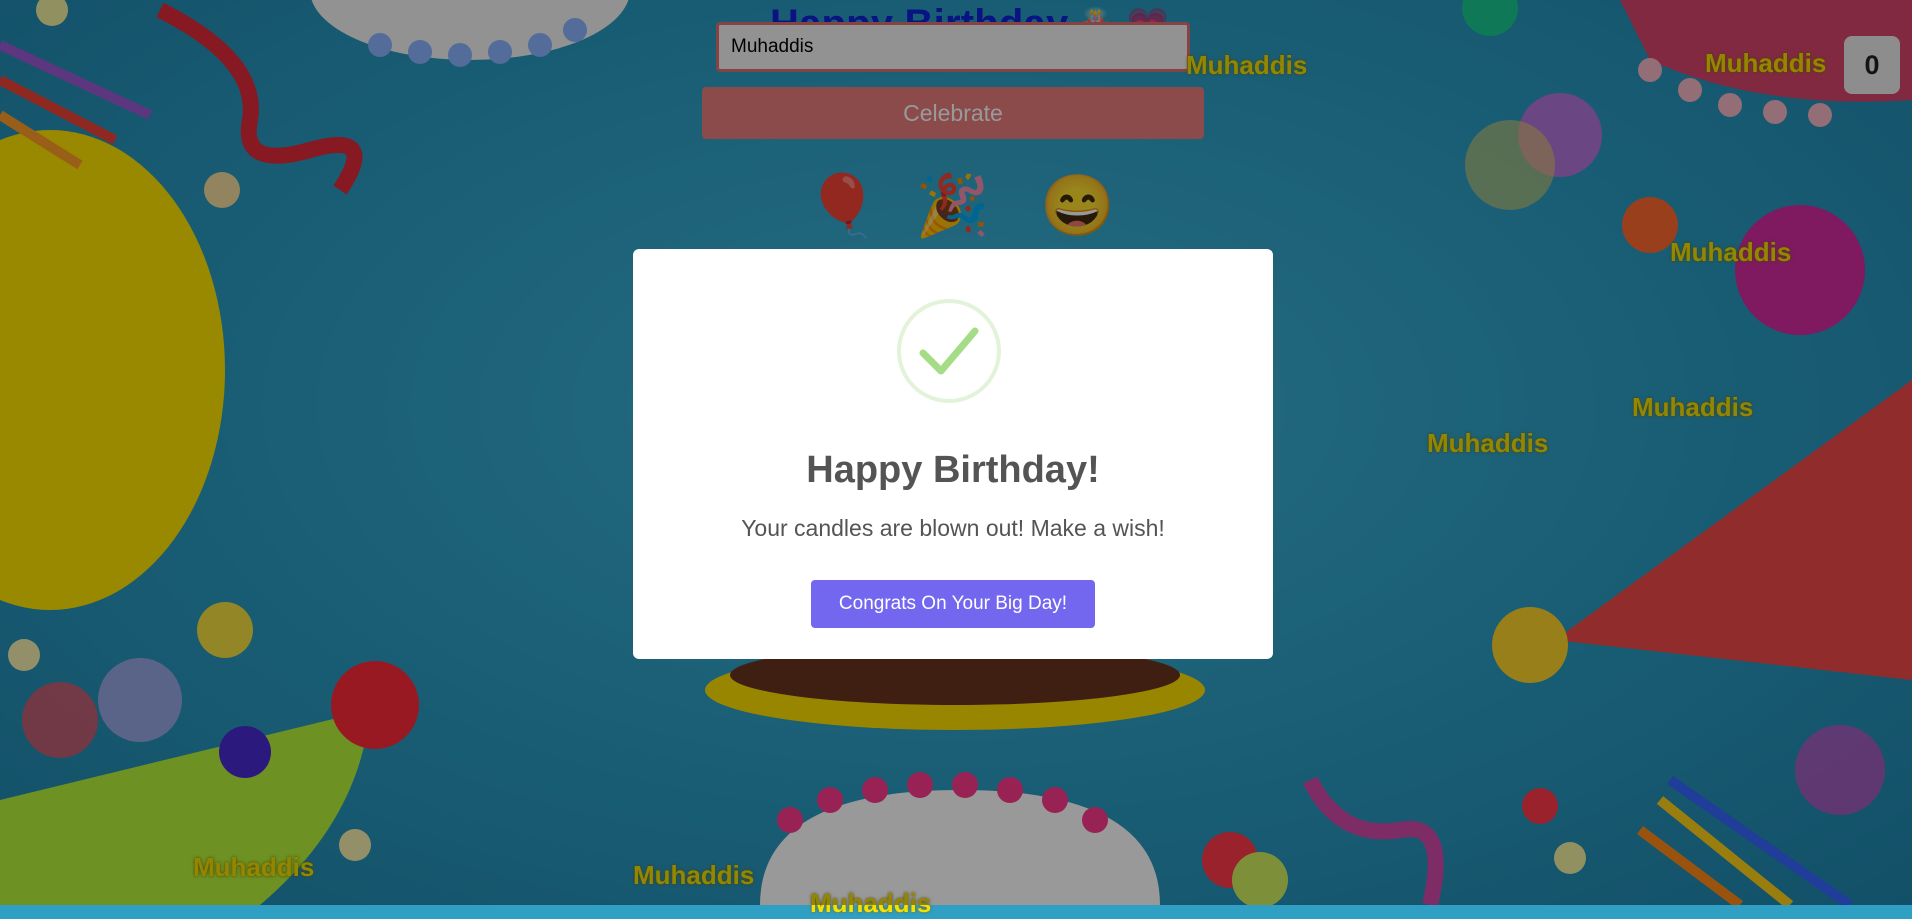  What do you see at coordinates (953, 604) in the screenshot?
I see `confirm-button: Congrats On Your Big Day!` at bounding box center [953, 604].